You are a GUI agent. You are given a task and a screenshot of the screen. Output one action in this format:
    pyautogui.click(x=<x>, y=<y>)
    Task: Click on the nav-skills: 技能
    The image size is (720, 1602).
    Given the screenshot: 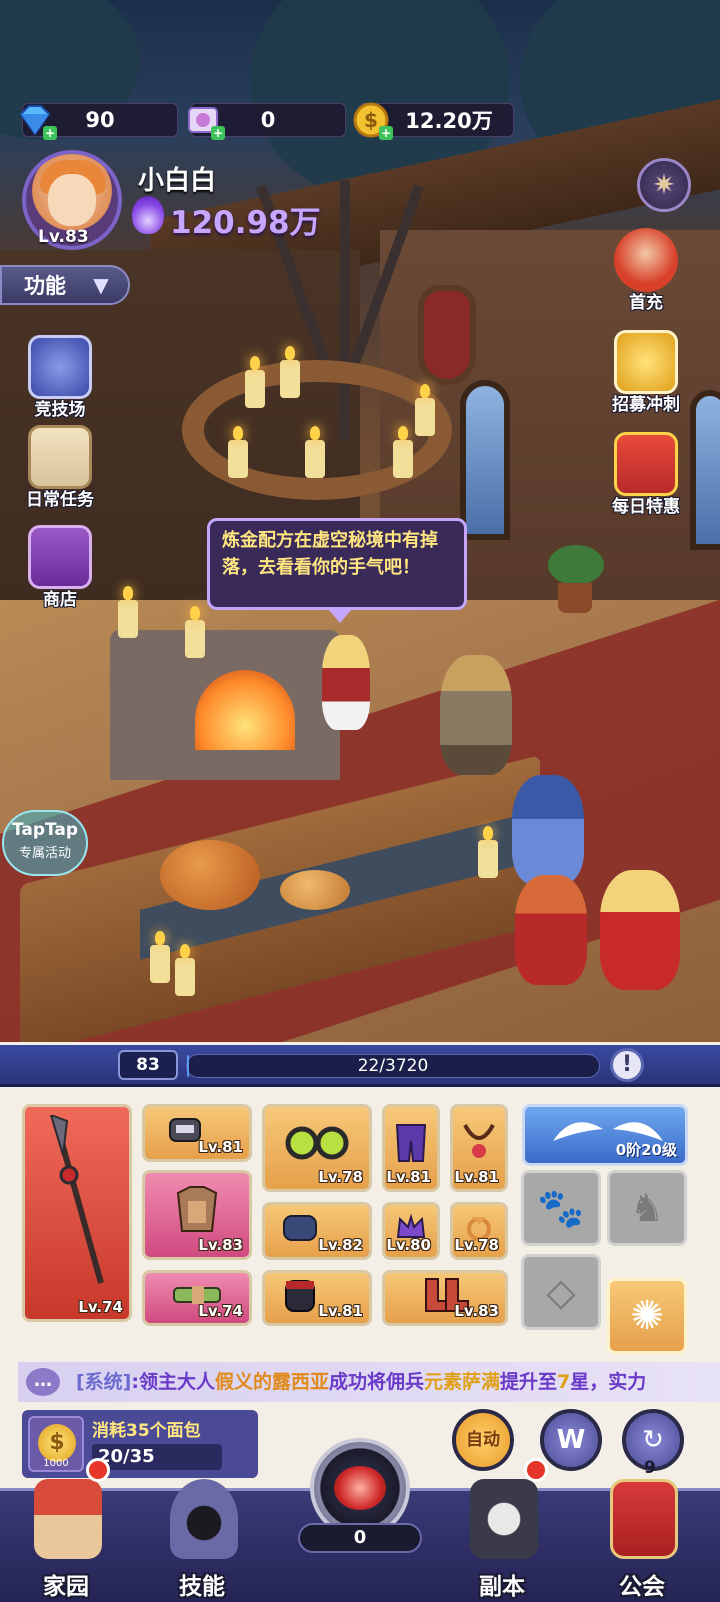 What is the action you would take?
    pyautogui.click(x=202, y=1540)
    